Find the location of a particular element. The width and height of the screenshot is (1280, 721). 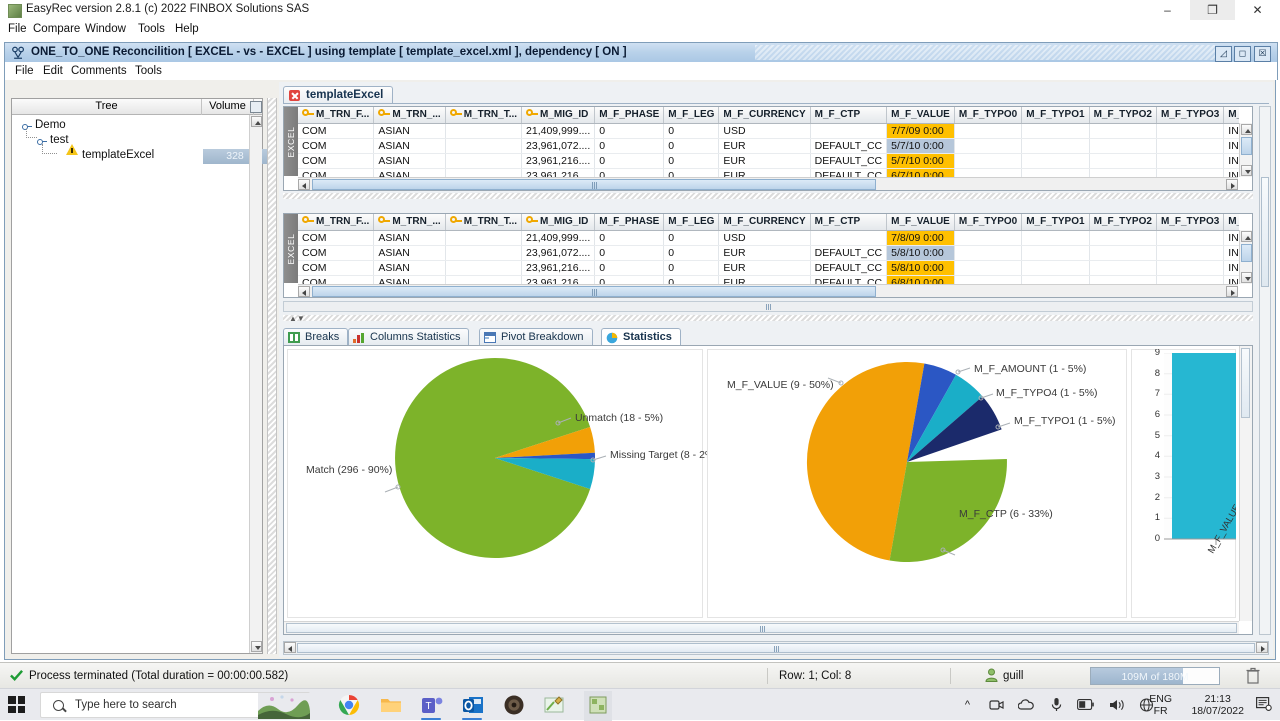

table-cell: DEFAULT_CC is located at coordinates (849, 161).